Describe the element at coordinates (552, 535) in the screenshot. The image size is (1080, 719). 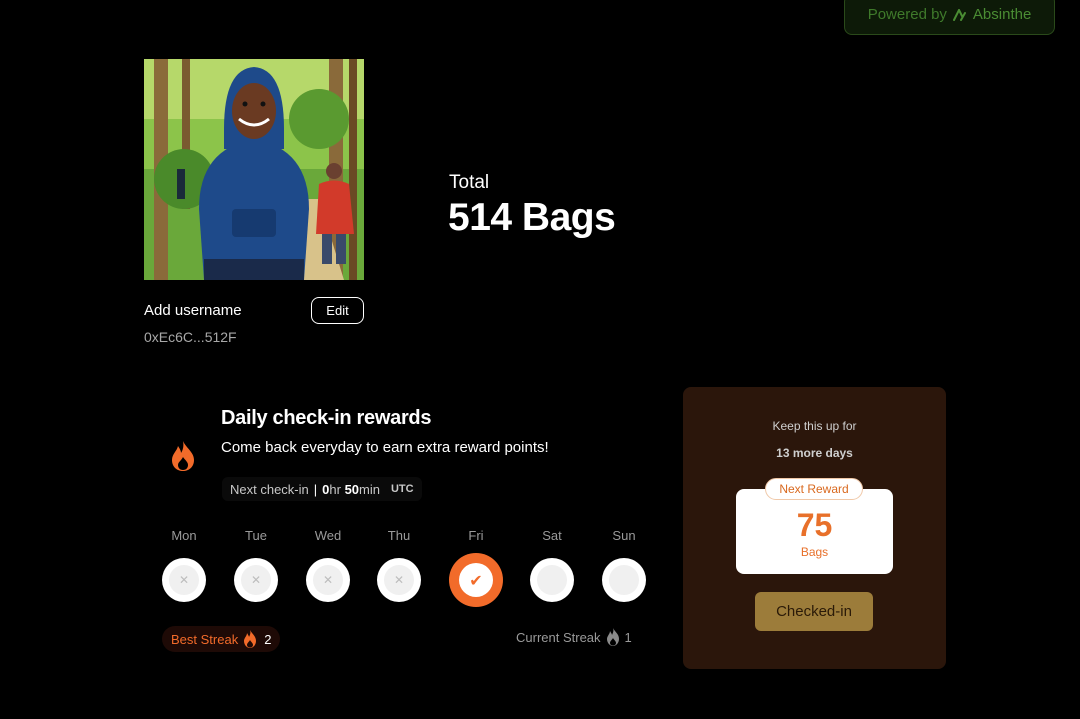
I see `day-label-sat: Sat` at that location.